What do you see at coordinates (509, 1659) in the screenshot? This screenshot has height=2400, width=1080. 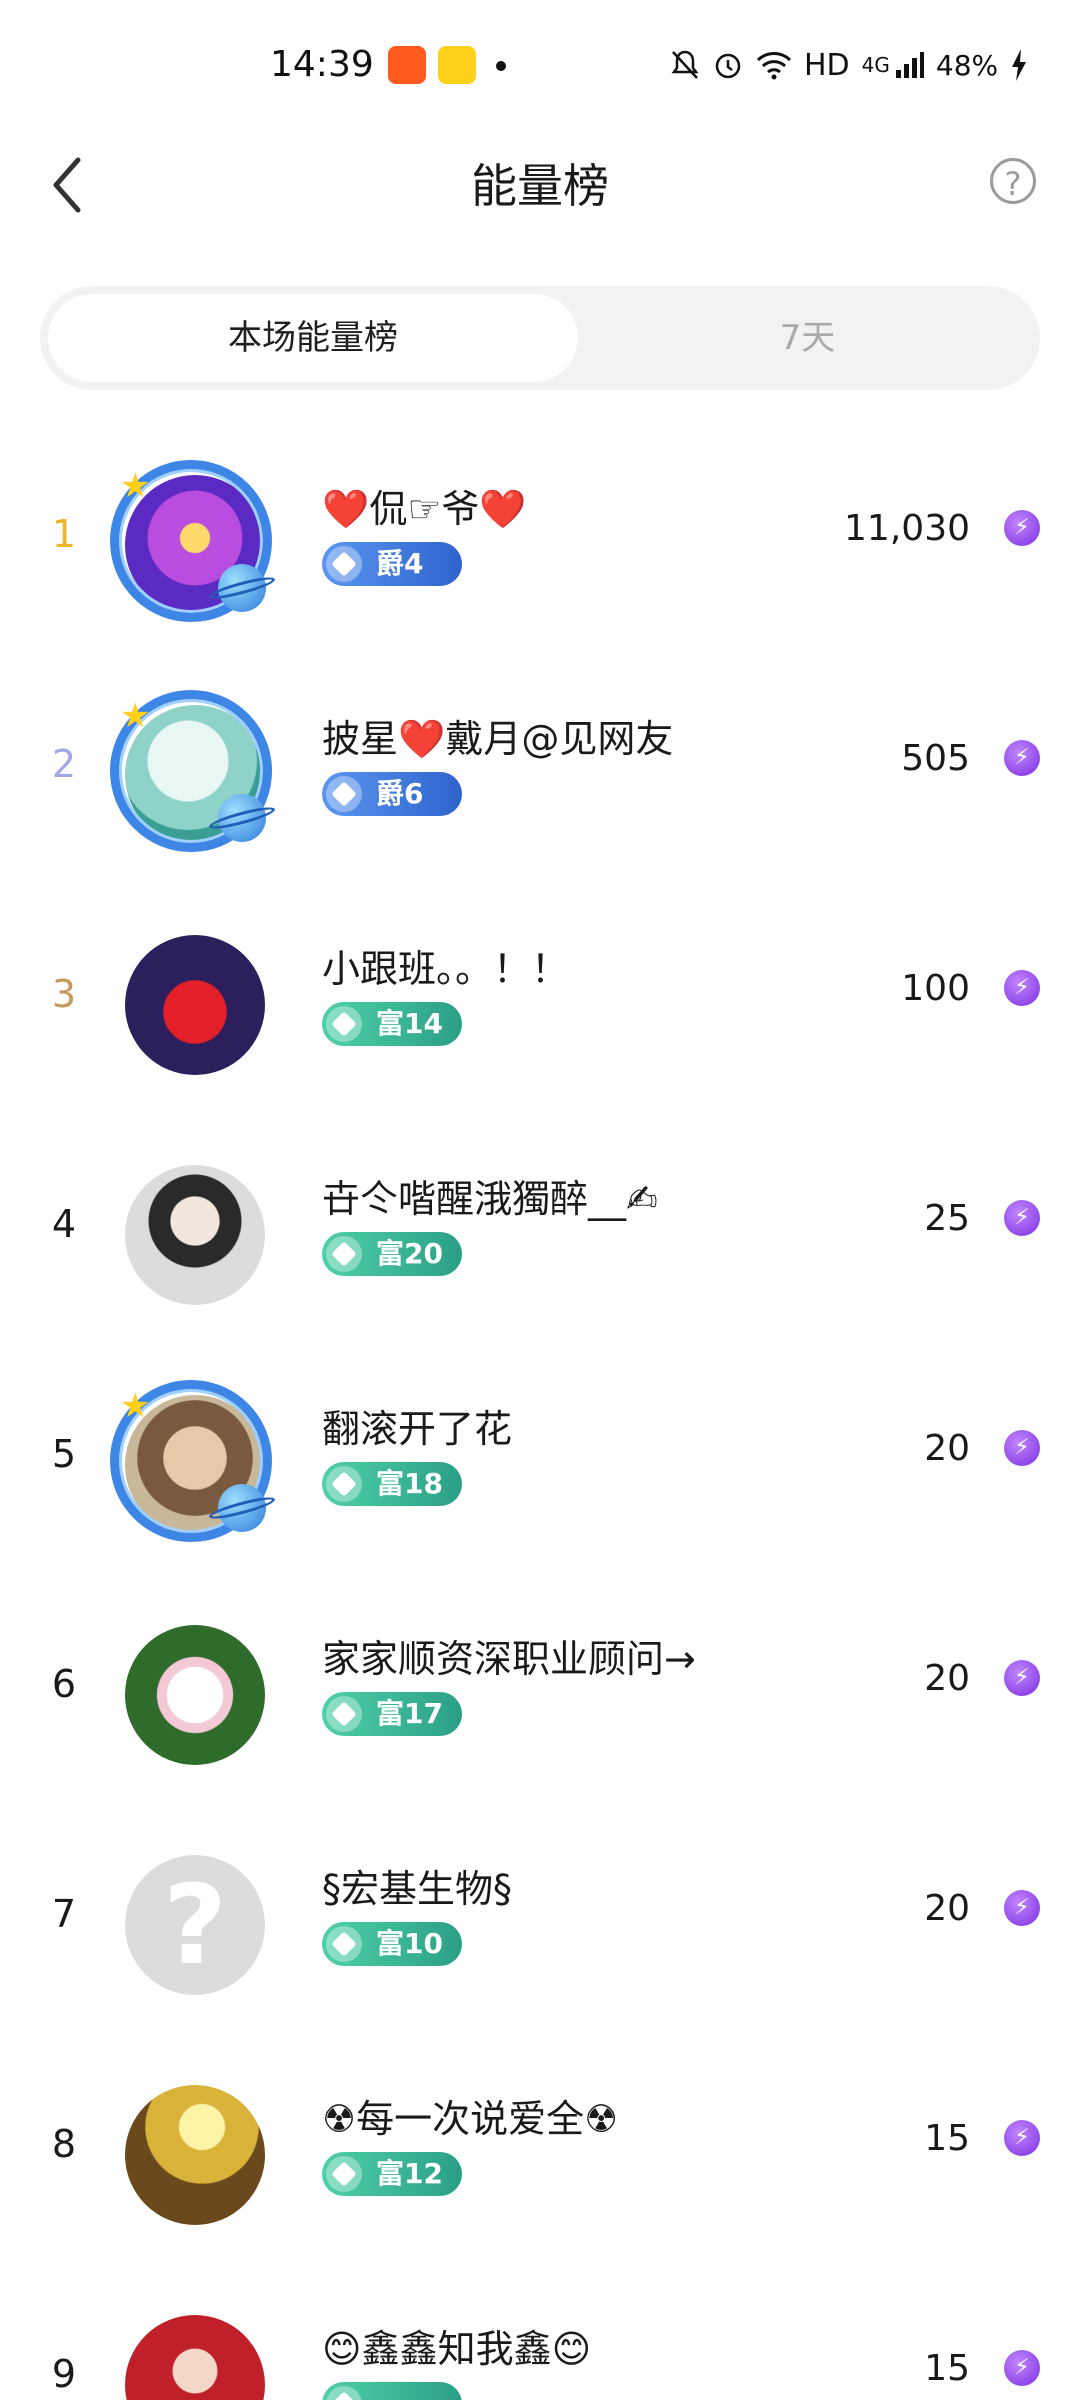 I see `user-name: 家家顺资深职业顾问→` at bounding box center [509, 1659].